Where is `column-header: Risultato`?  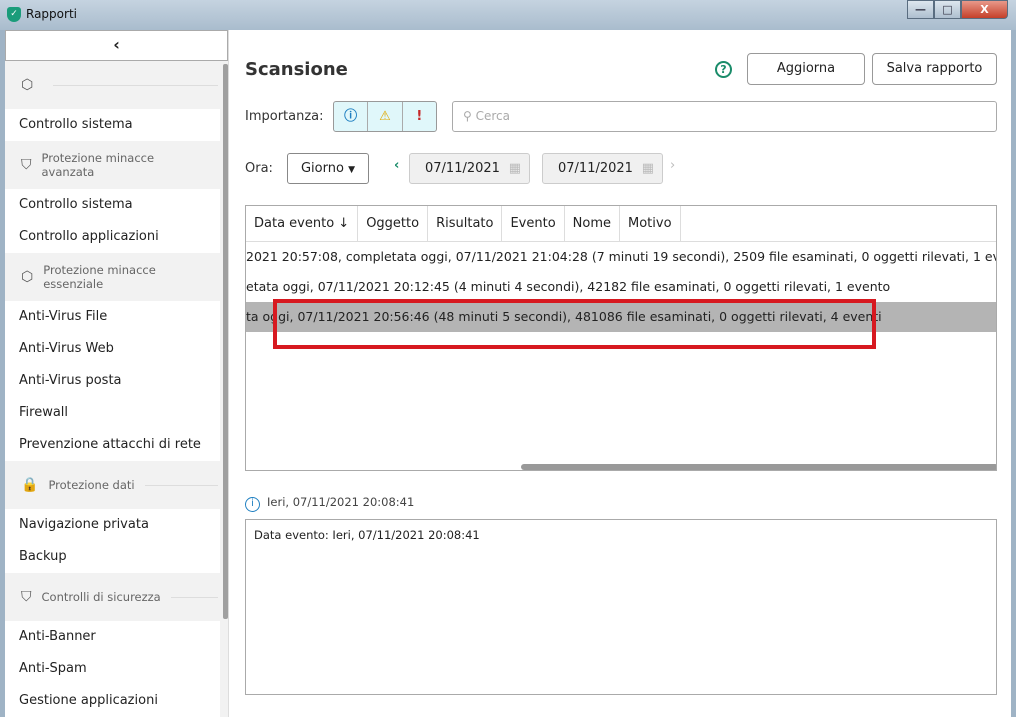
column-header: Risultato is located at coordinates (465, 223).